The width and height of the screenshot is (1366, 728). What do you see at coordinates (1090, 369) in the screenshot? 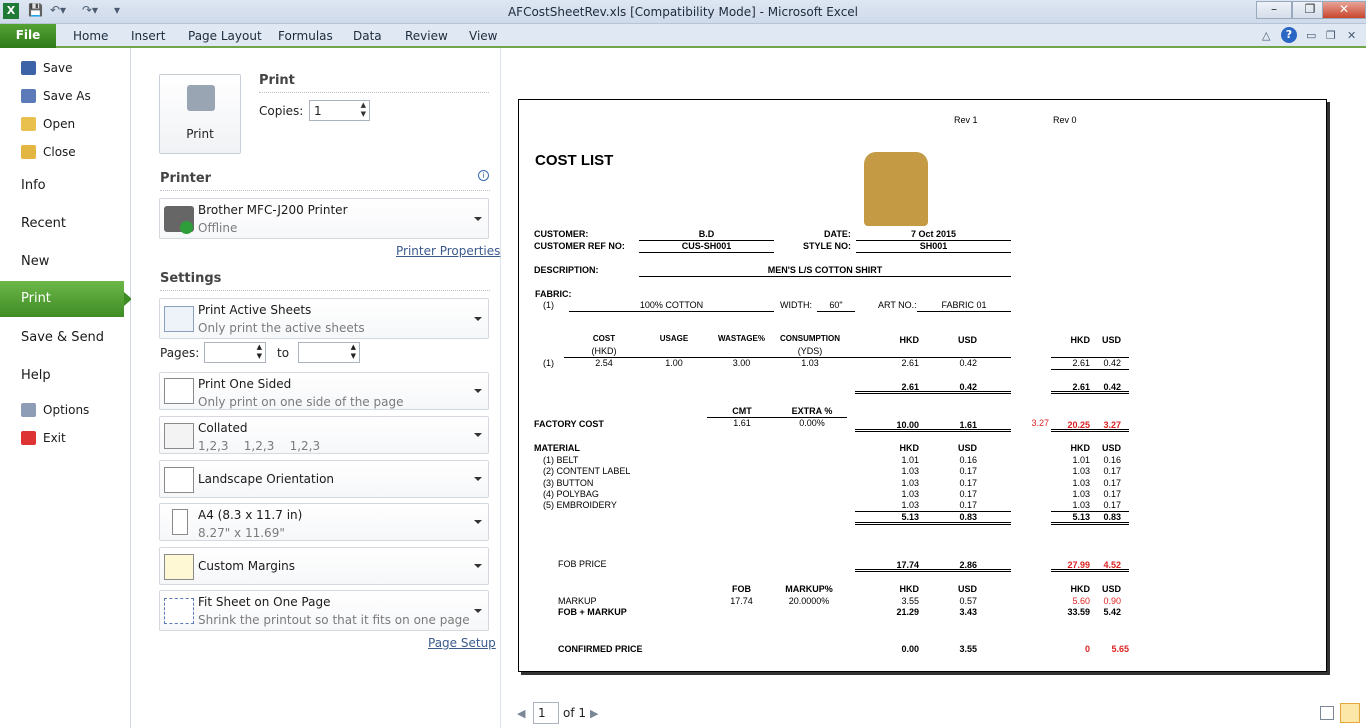
I see `row-rule` at bounding box center [1090, 369].